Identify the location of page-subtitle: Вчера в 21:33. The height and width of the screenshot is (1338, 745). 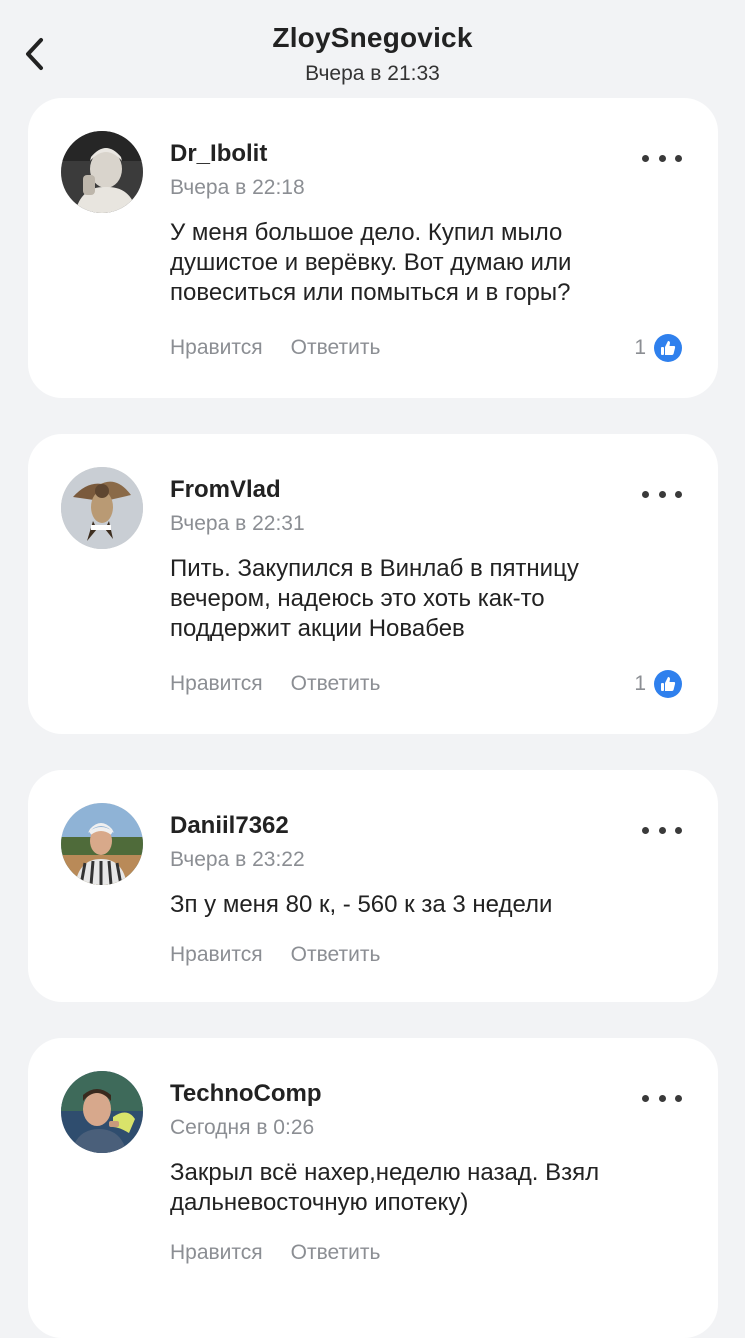
(372, 73).